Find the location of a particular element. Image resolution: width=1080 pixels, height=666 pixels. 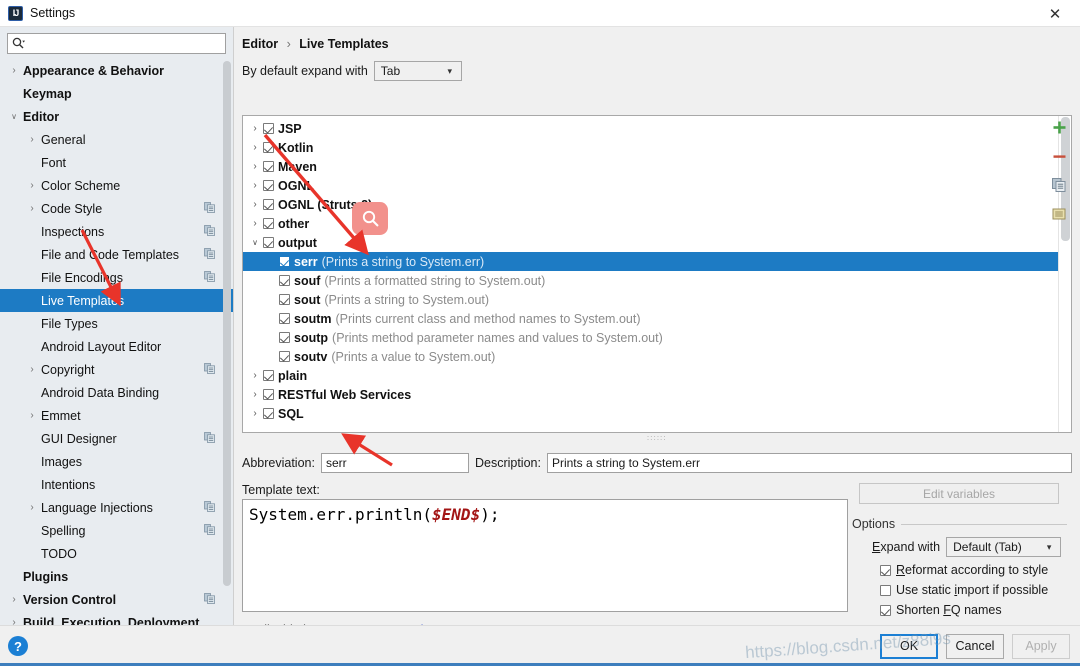

template-row: › plain is located at coordinates (650, 375).